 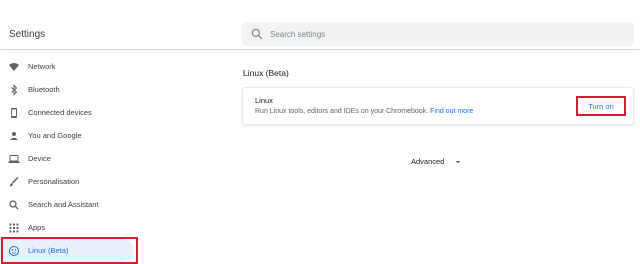 I want to click on sidebar-item-device: Device, so click(x=70, y=158).